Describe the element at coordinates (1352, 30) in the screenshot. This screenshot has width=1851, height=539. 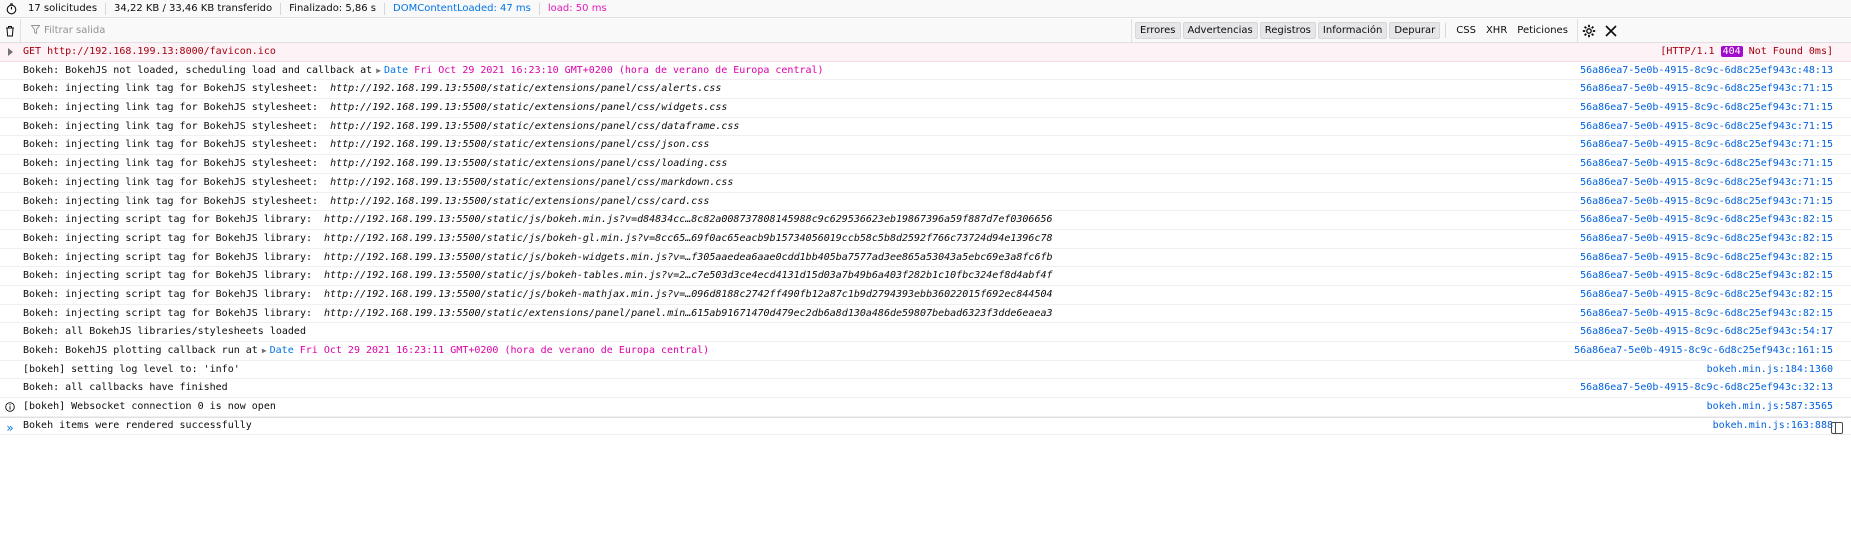
I see `filter-info-button: Información` at that location.